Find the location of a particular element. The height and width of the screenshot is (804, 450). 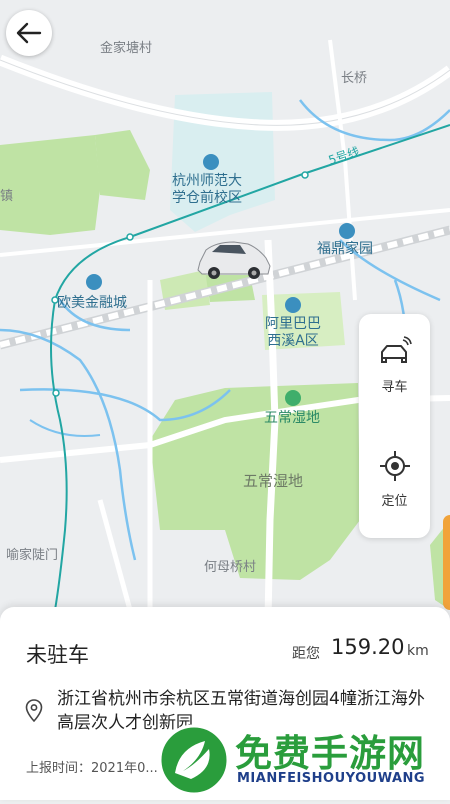

arrow-left-icon is located at coordinates (29, 33).